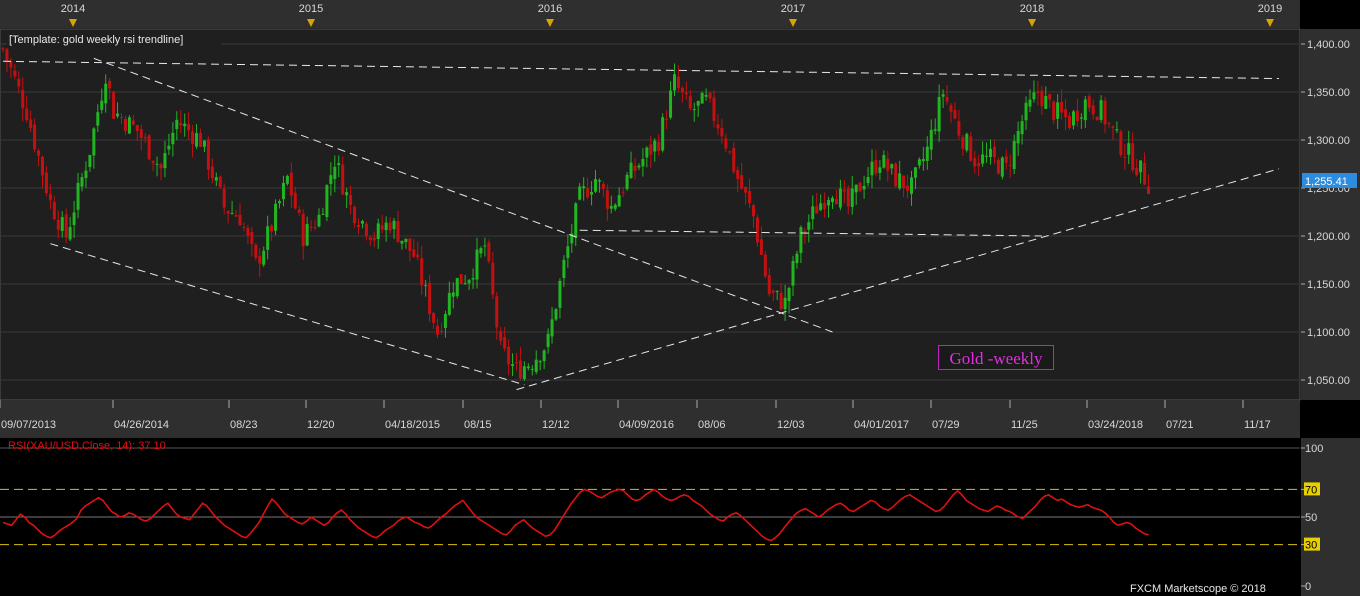 The width and height of the screenshot is (1360, 596). Describe the element at coordinates (1326, 182) in the screenshot. I see `last-price-label: 1,255.41` at that location.